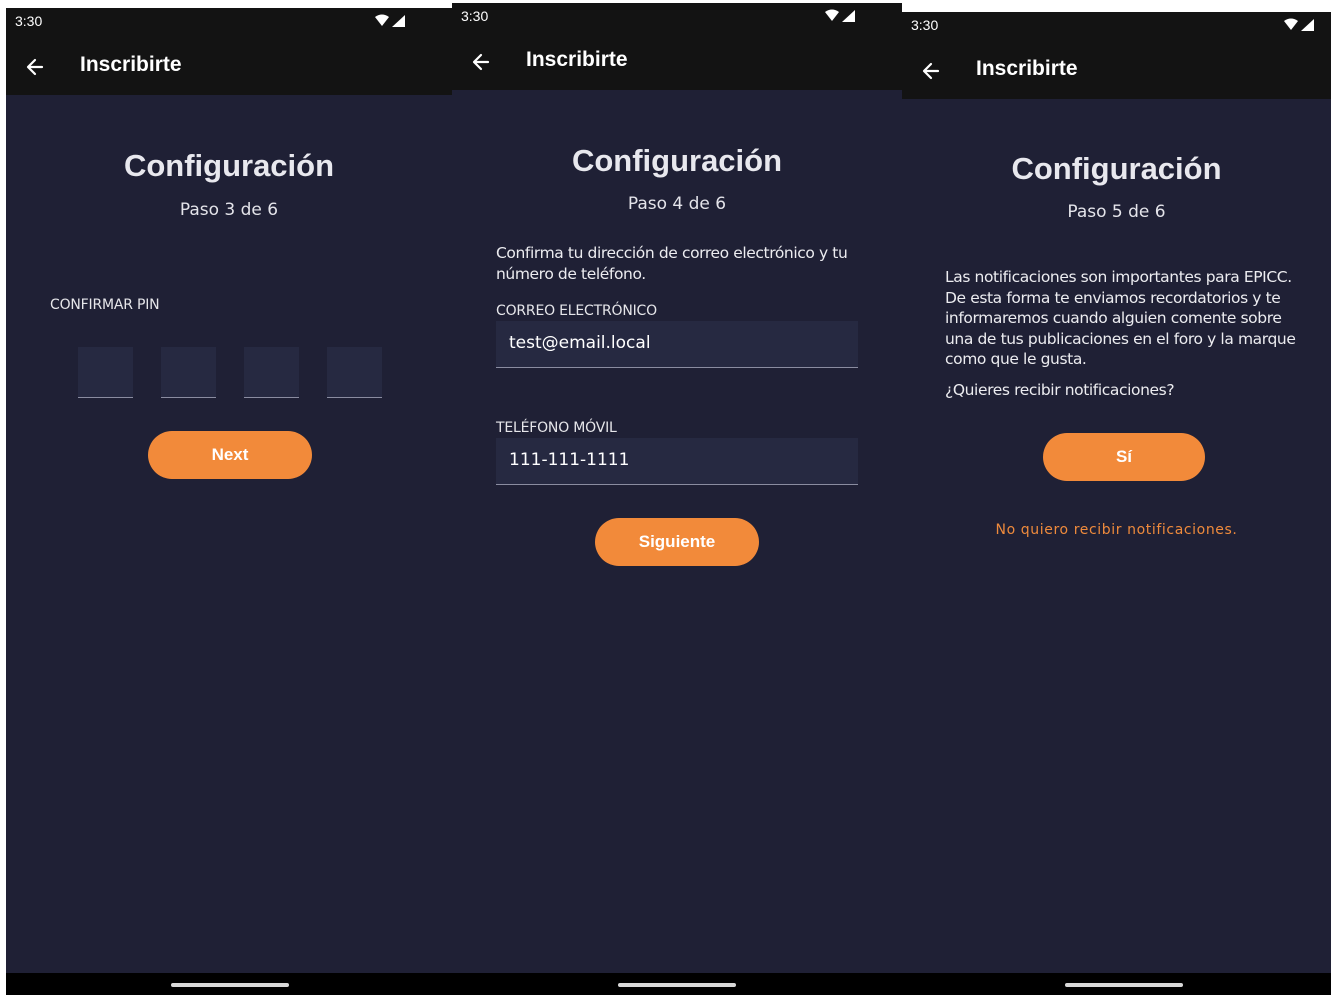 Image resolution: width=1331 pixels, height=995 pixels. Describe the element at coordinates (580, 343) in the screenshot. I see `email-value: test@email.local` at that location.